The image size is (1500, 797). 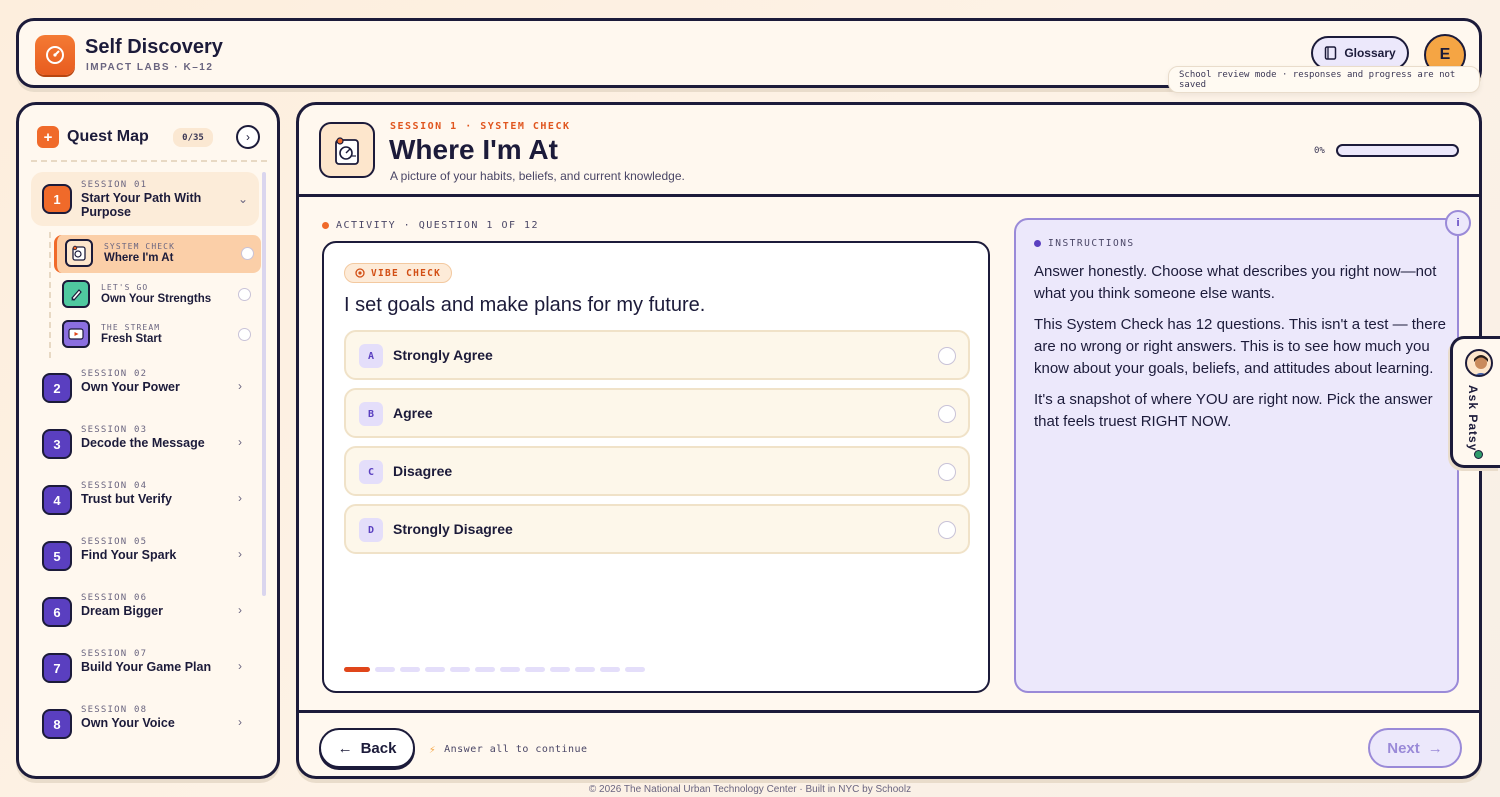 I want to click on session-name: Decode the Message, so click(x=143, y=443).